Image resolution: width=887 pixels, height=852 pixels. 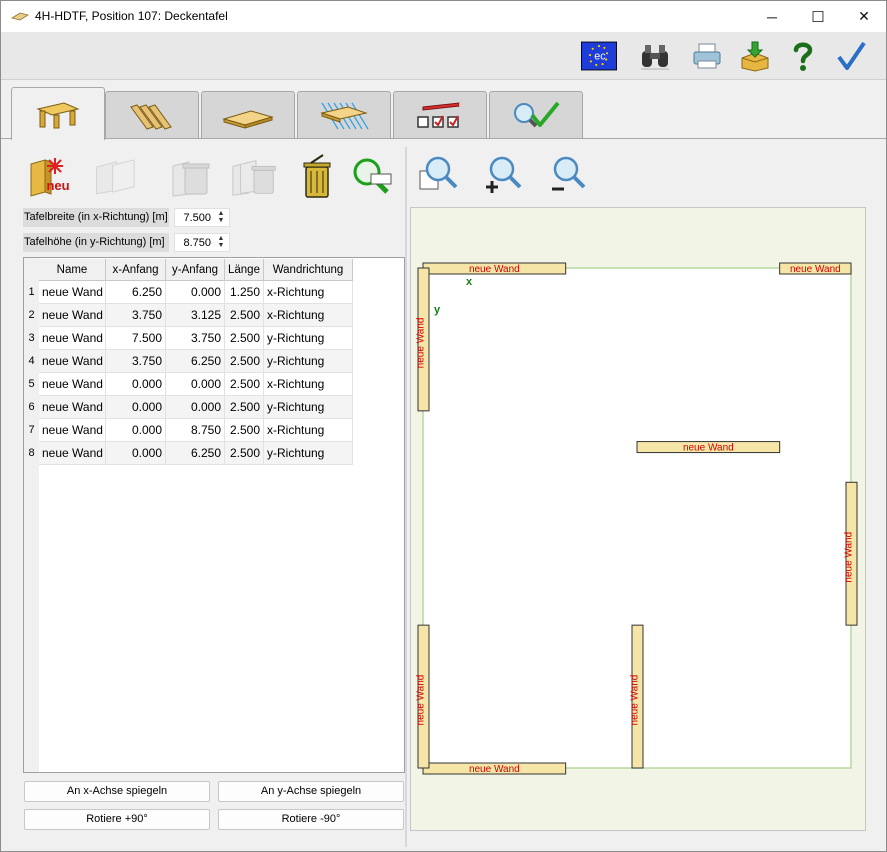 What do you see at coordinates (707, 56) in the screenshot?
I see `printer-icon` at bounding box center [707, 56].